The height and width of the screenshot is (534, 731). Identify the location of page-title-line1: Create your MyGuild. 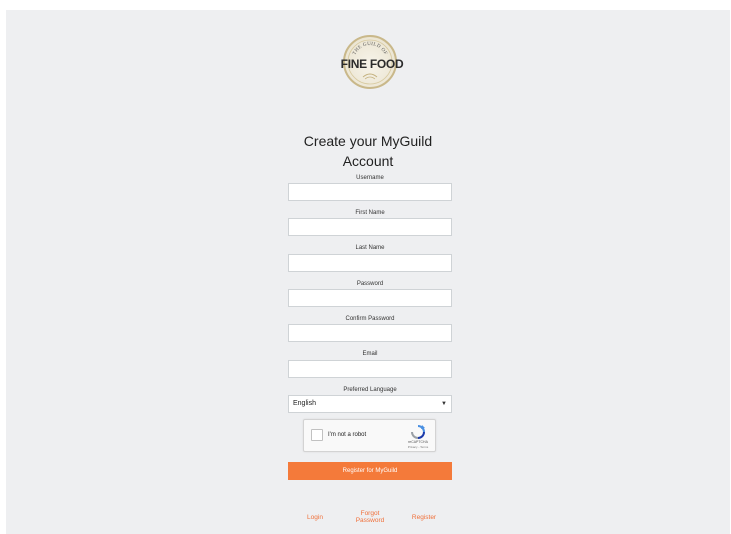
(368, 141).